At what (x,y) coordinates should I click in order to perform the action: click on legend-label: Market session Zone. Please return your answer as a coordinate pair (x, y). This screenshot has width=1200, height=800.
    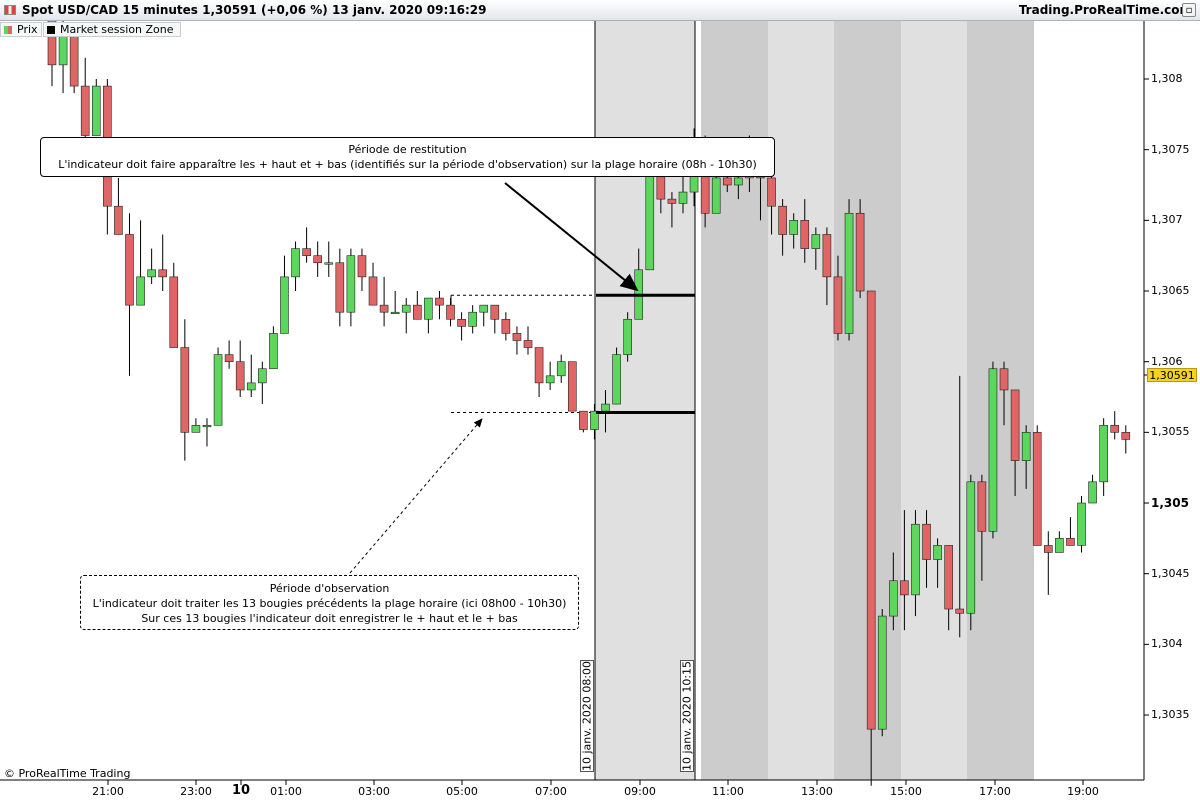
    Looking at the image, I should click on (117, 29).